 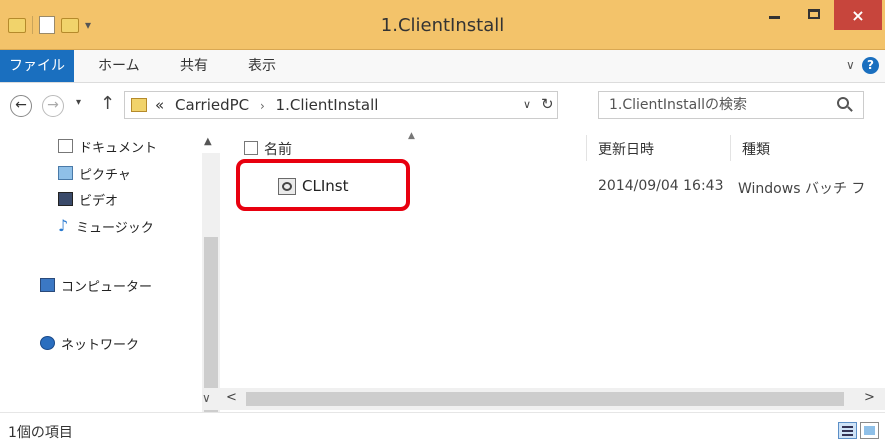 I want to click on file-type: Windows バッチ フ, so click(x=802, y=189).